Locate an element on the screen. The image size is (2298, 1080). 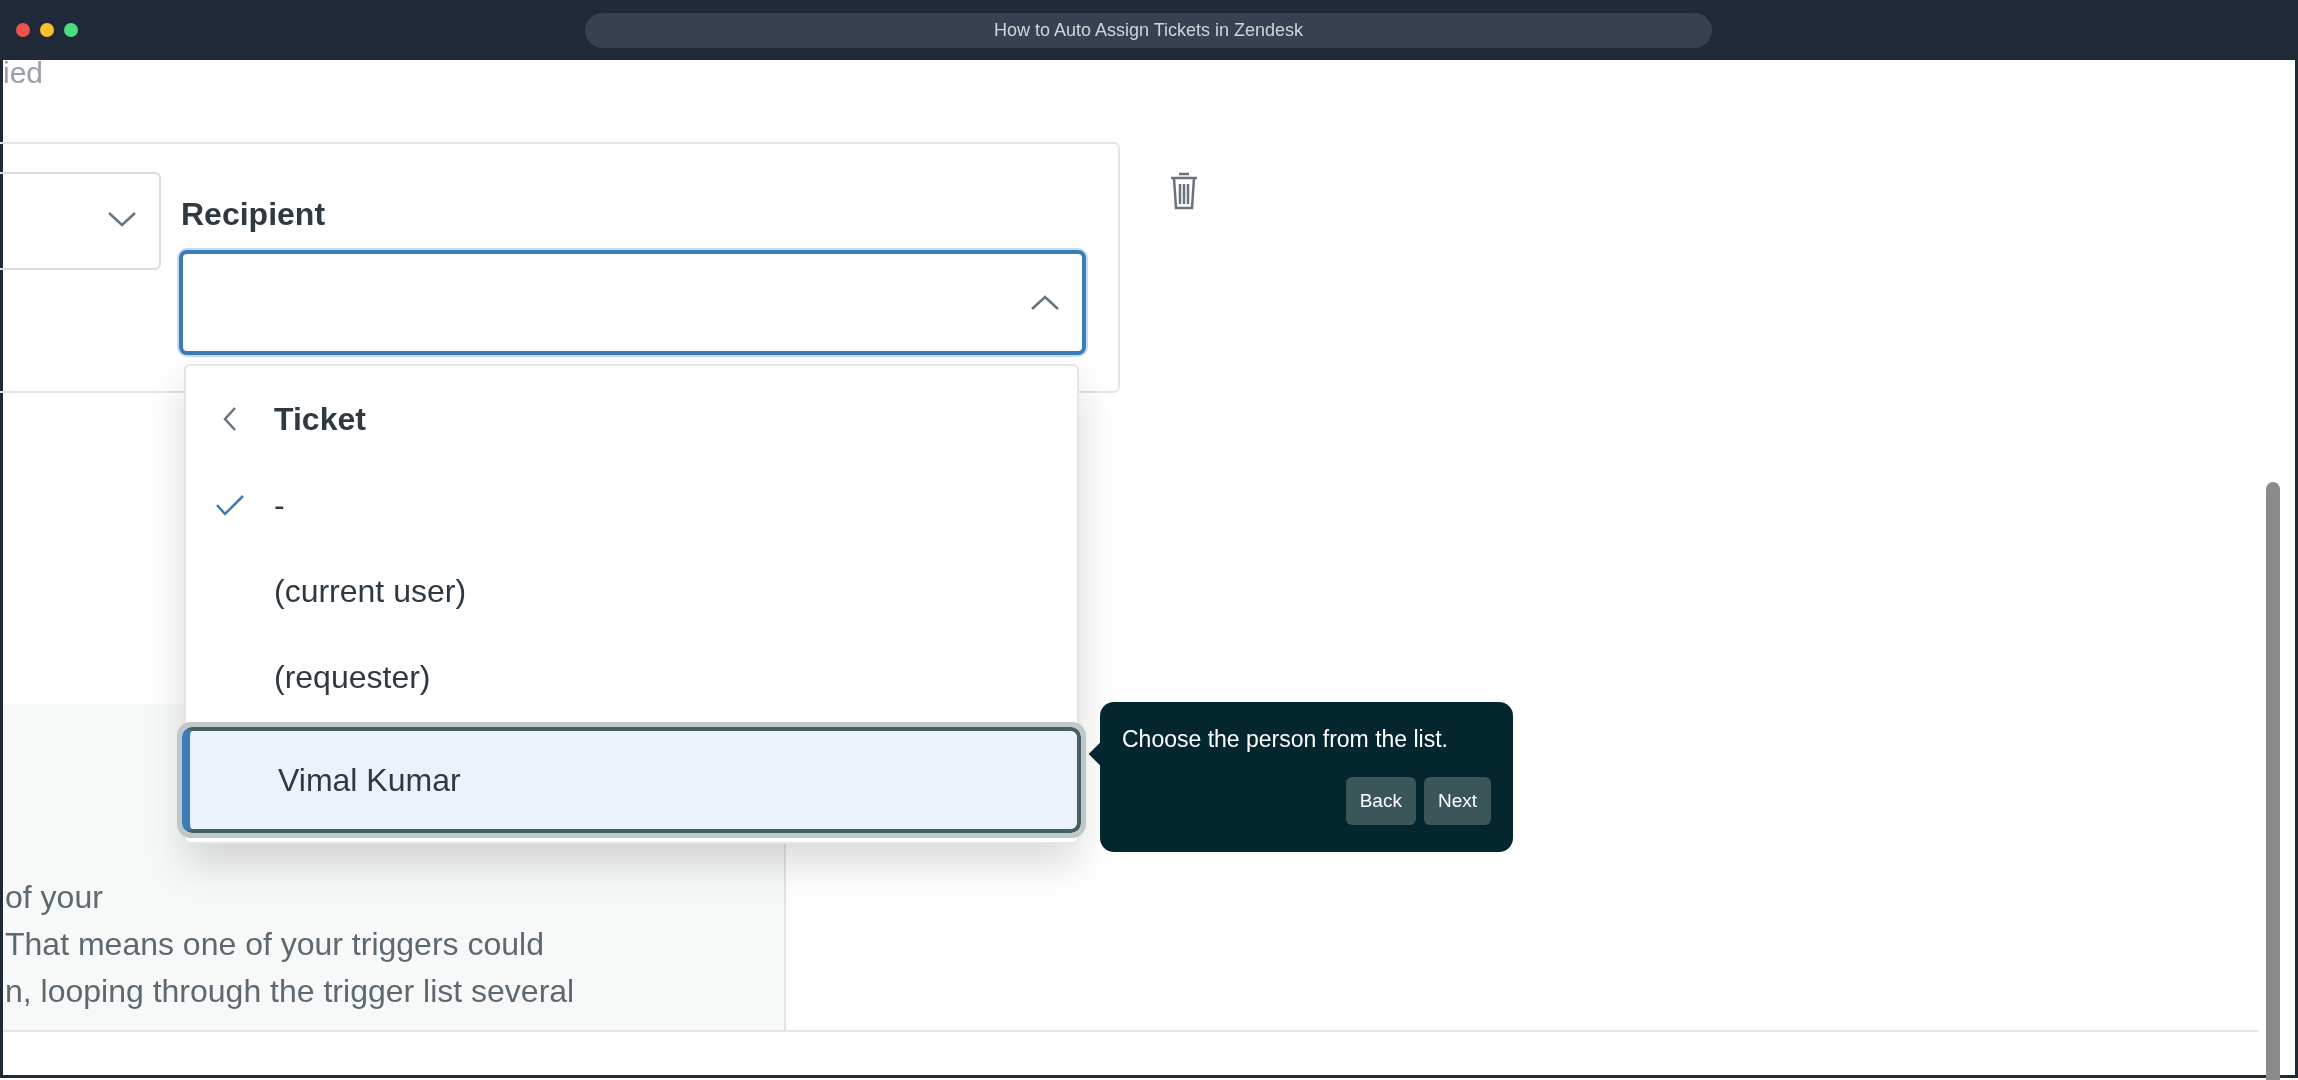
next-button: Next is located at coordinates (1457, 800).